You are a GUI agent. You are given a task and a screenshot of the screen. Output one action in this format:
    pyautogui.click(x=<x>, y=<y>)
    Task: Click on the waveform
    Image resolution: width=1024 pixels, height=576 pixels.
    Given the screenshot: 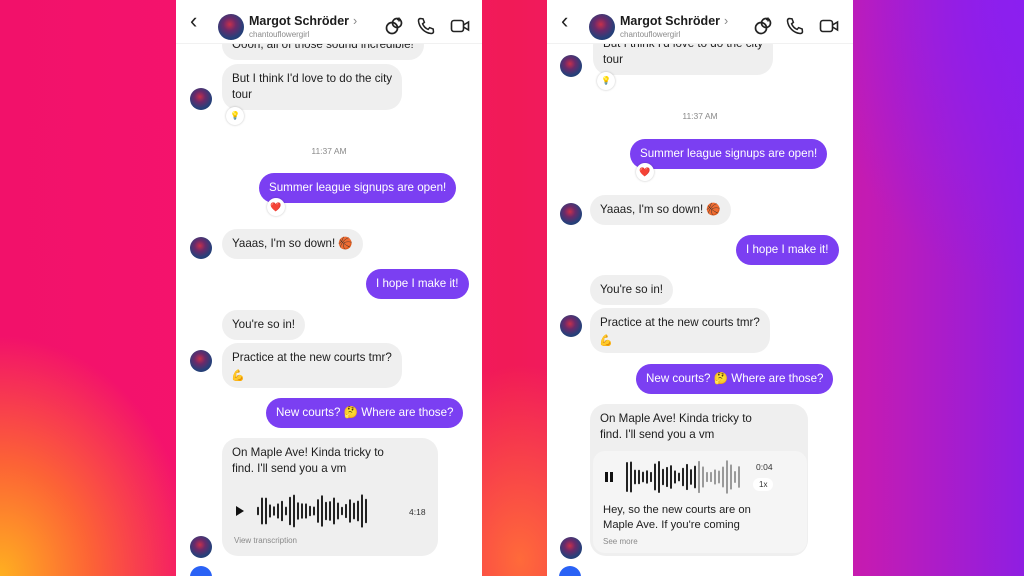 What is the action you would take?
    pyautogui.click(x=312, y=511)
    